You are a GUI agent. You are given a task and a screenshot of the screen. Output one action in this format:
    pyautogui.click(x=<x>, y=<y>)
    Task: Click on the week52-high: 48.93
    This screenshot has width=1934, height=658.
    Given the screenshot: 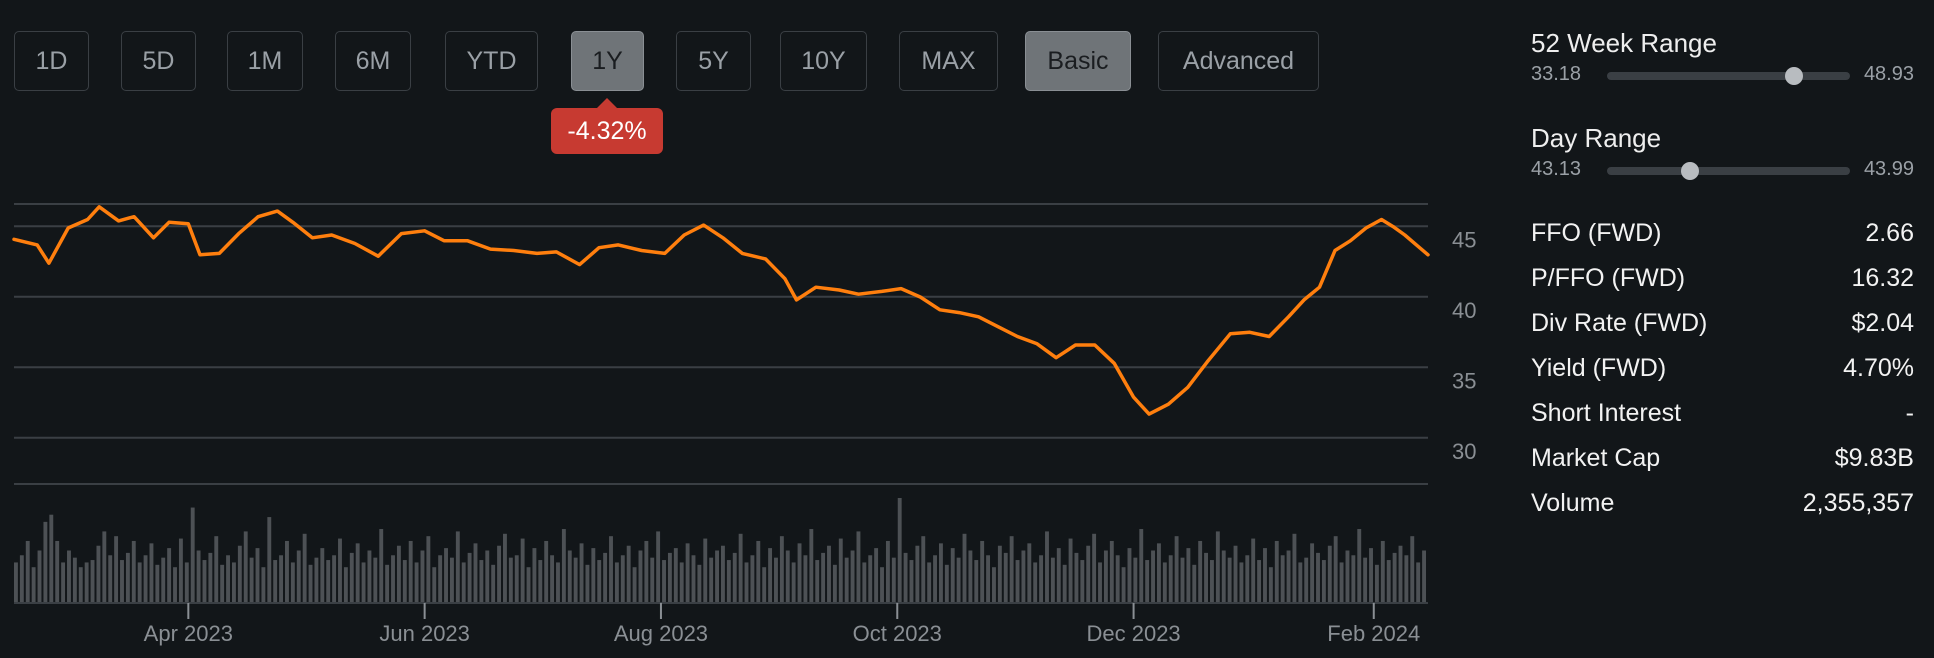 What is the action you would take?
    pyautogui.click(x=1888, y=74)
    